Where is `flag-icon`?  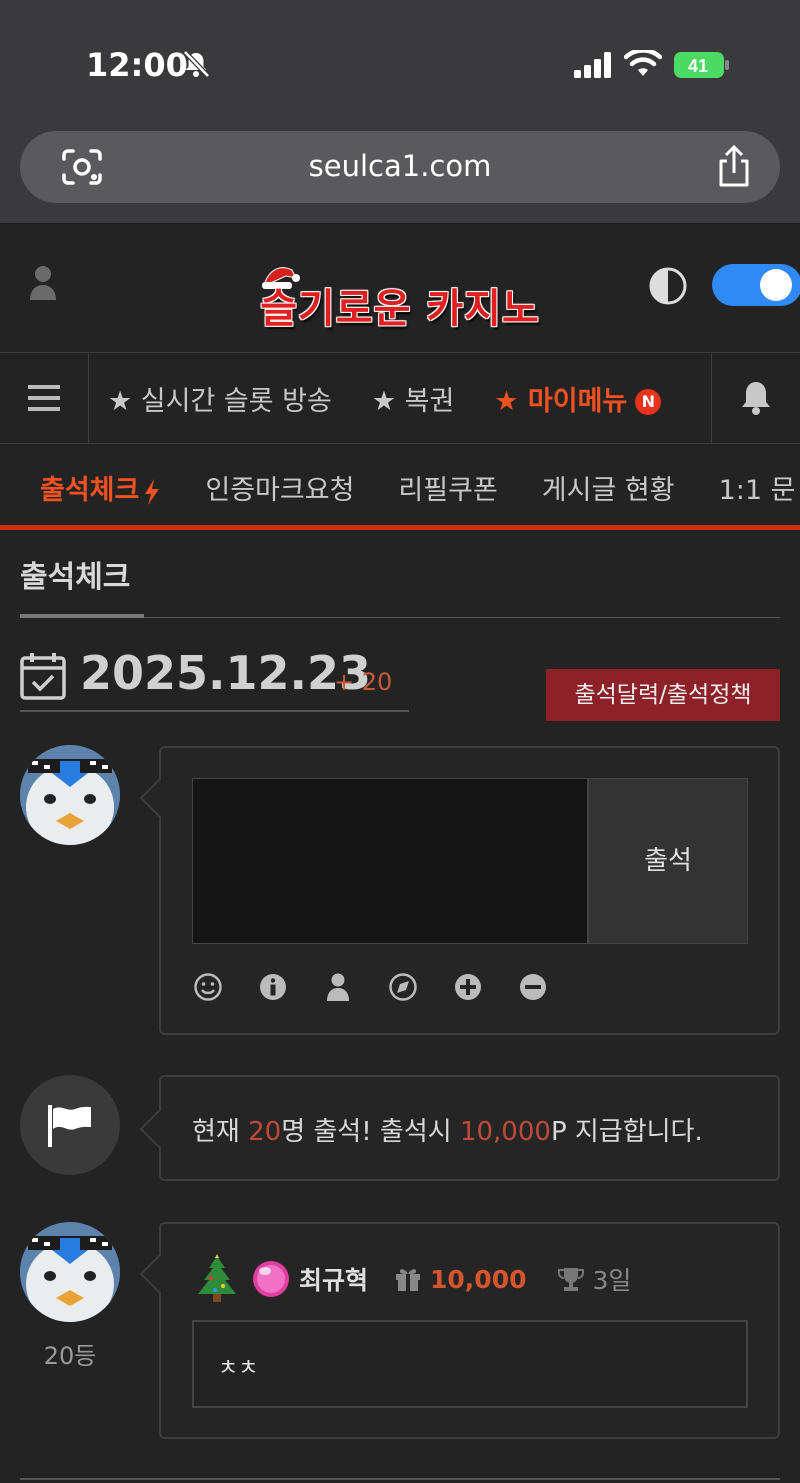 flag-icon is located at coordinates (69, 1126).